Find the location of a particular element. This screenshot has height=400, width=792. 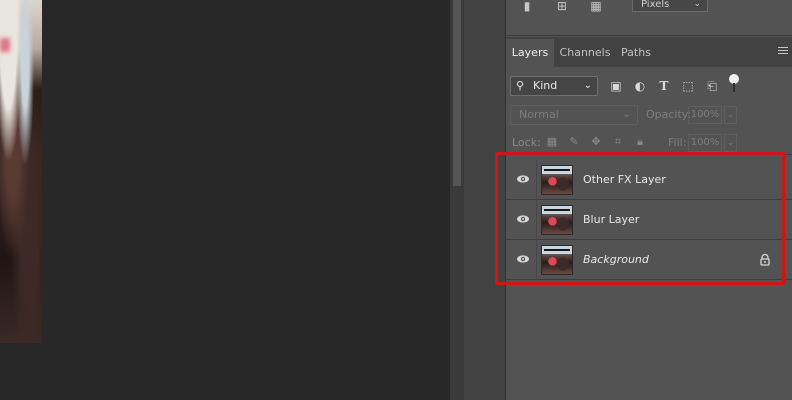

layers-list: Other FX Layer Blur Layer Background is located at coordinates (649, 220).